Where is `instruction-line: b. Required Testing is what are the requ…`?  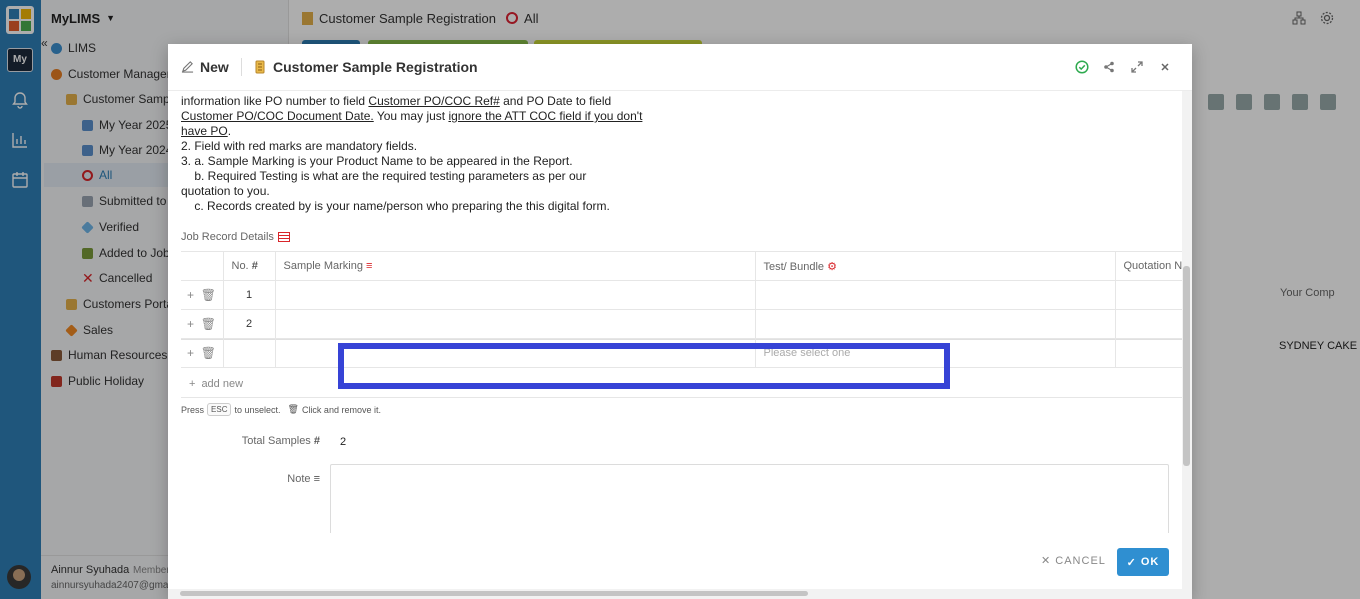 instruction-line: b. Required Testing is what are the requ… is located at coordinates (384, 176).